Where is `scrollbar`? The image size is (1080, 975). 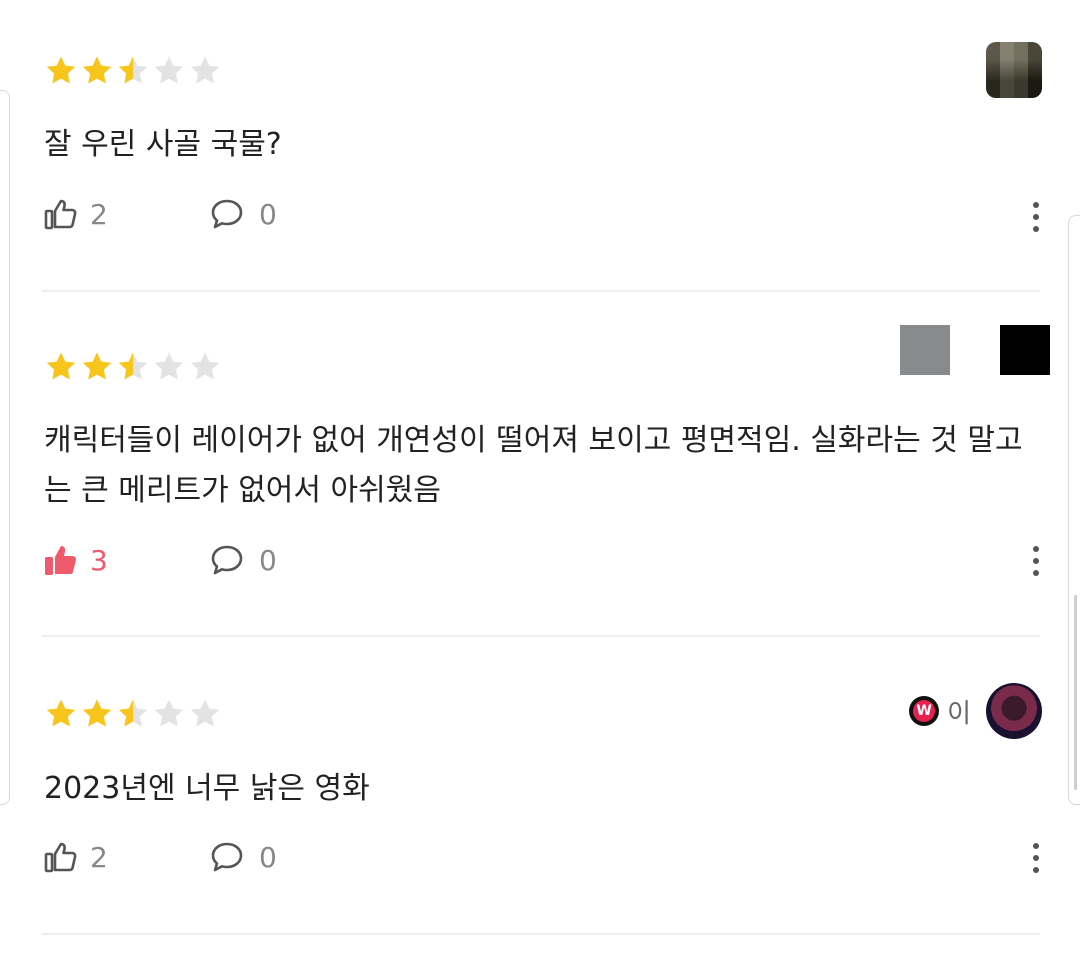 scrollbar is located at coordinates (1075, 692).